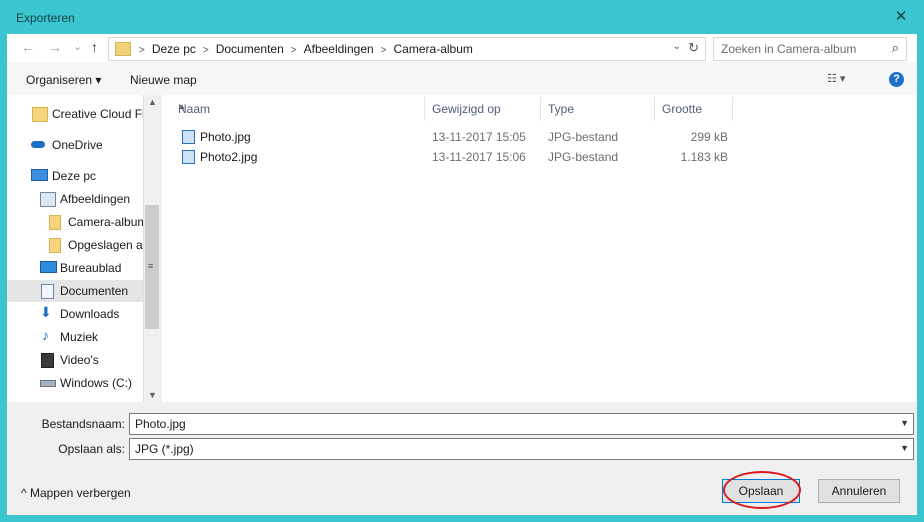  I want to click on save-type-select: JPG (*.jpg) ▼, so click(521, 449).